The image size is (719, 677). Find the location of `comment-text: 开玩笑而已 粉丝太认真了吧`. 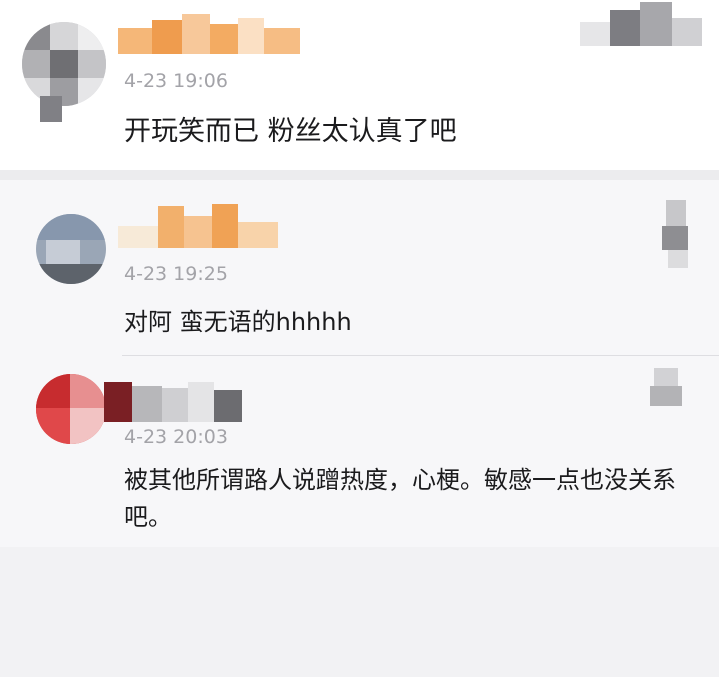

comment-text: 开玩笑而已 粉丝太认真了吧 is located at coordinates (290, 131).